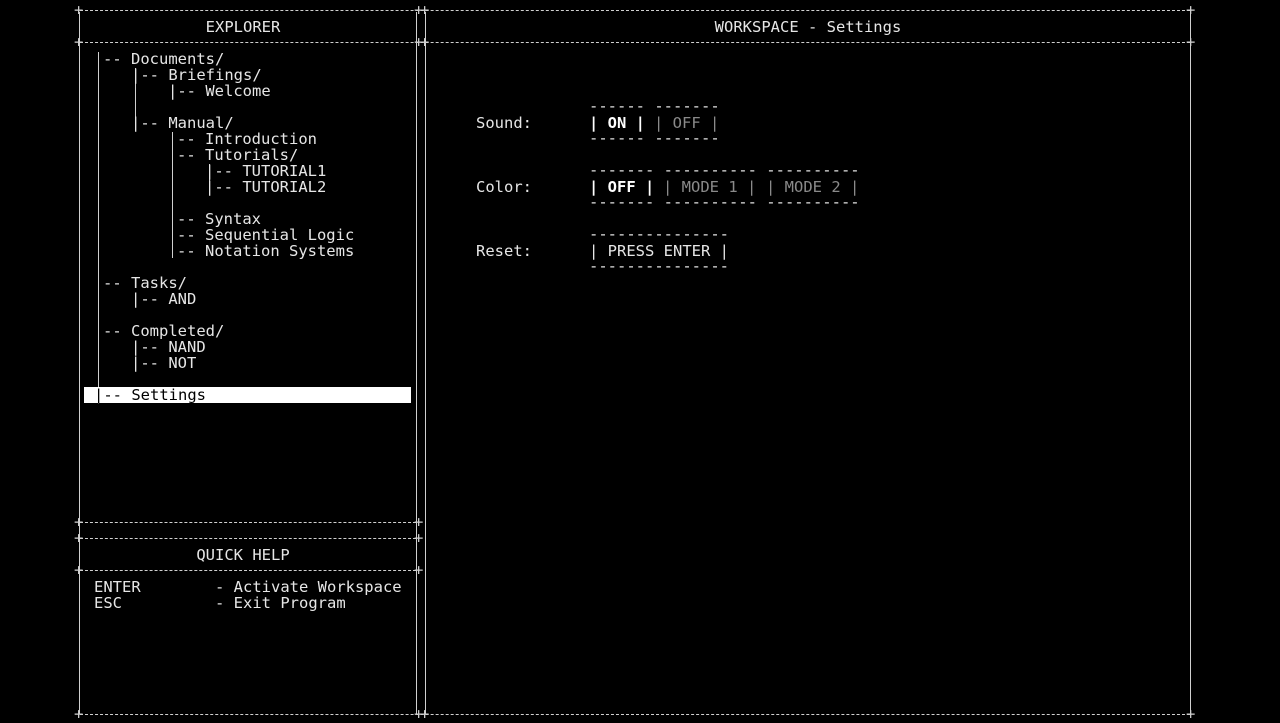 The height and width of the screenshot is (723, 1280). I want to click on right-border, so click(1190, 363).